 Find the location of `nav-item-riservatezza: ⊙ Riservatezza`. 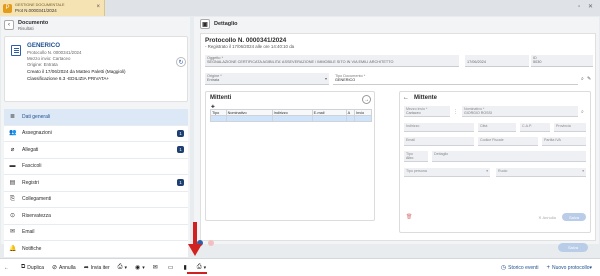

nav-item-riservatezza: ⊙ Riservatezza is located at coordinates (96, 216).